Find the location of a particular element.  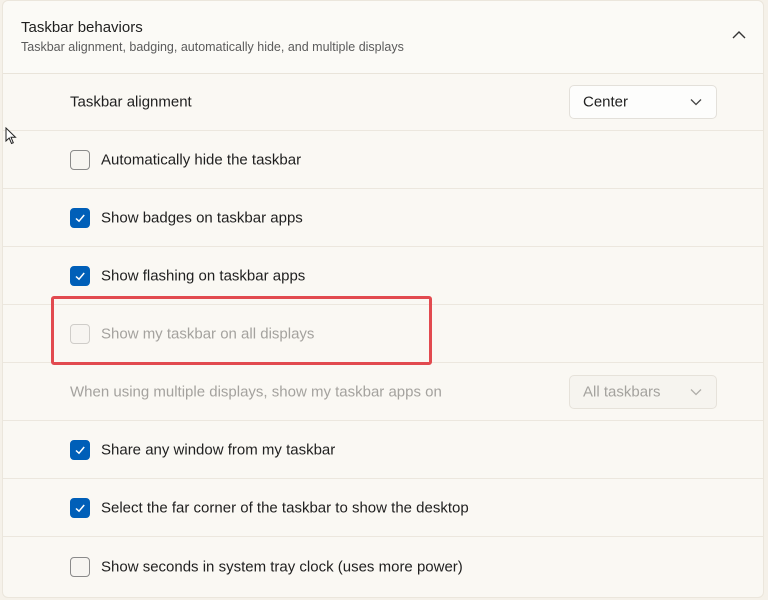

flashing-checkbox is located at coordinates (80, 275).